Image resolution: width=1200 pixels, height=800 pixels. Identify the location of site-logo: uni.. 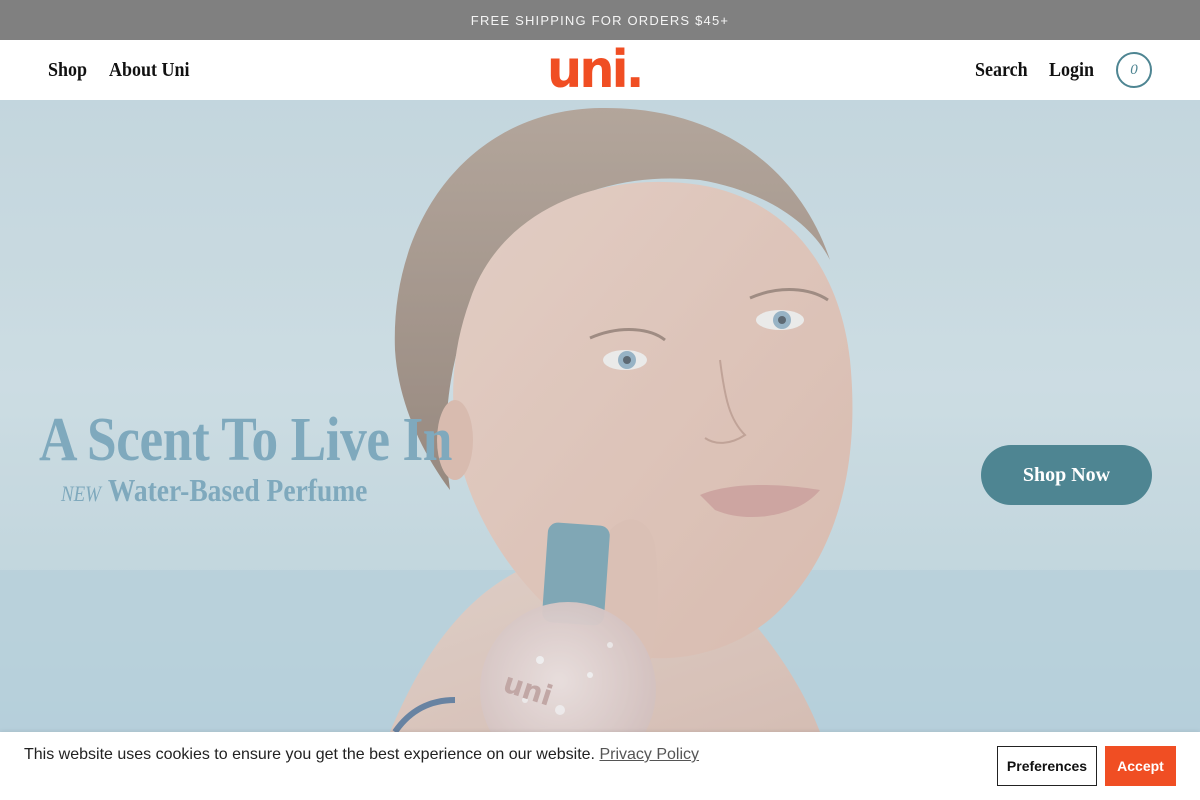
(596, 70).